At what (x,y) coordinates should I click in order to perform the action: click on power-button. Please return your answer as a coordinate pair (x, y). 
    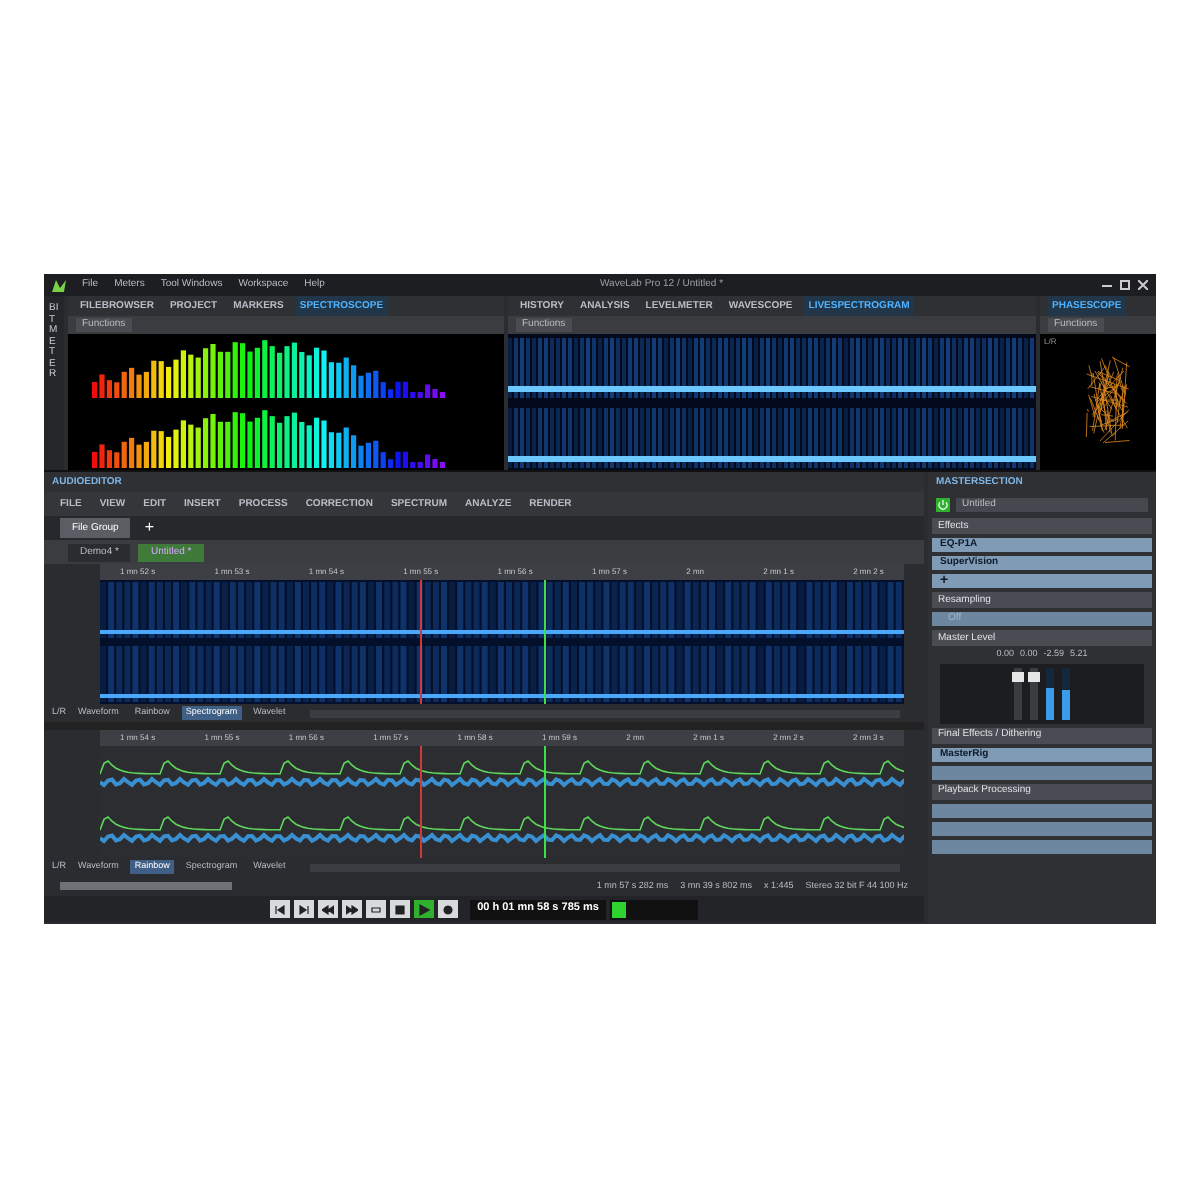
    Looking at the image, I should click on (943, 505).